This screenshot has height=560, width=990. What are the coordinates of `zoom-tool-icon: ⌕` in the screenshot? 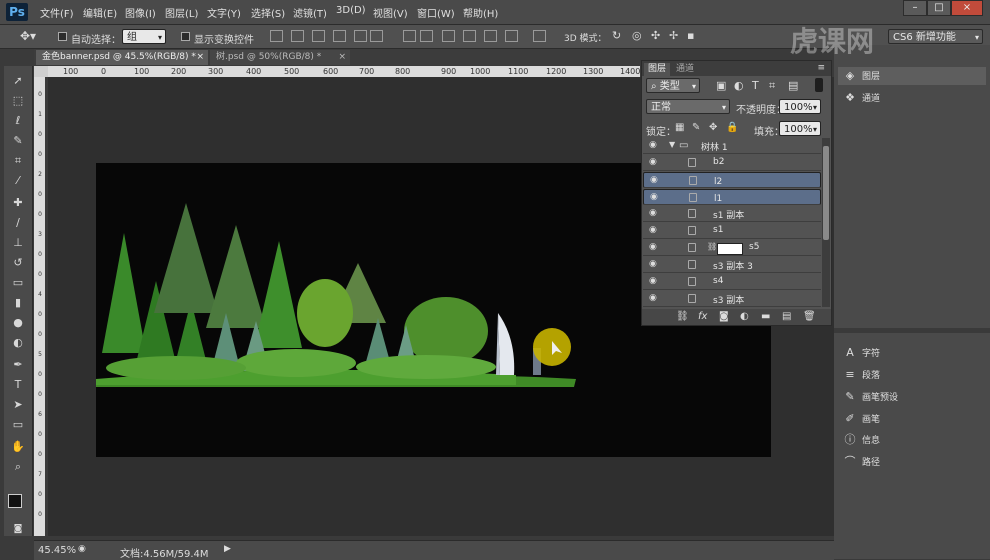 It's located at (18, 467).